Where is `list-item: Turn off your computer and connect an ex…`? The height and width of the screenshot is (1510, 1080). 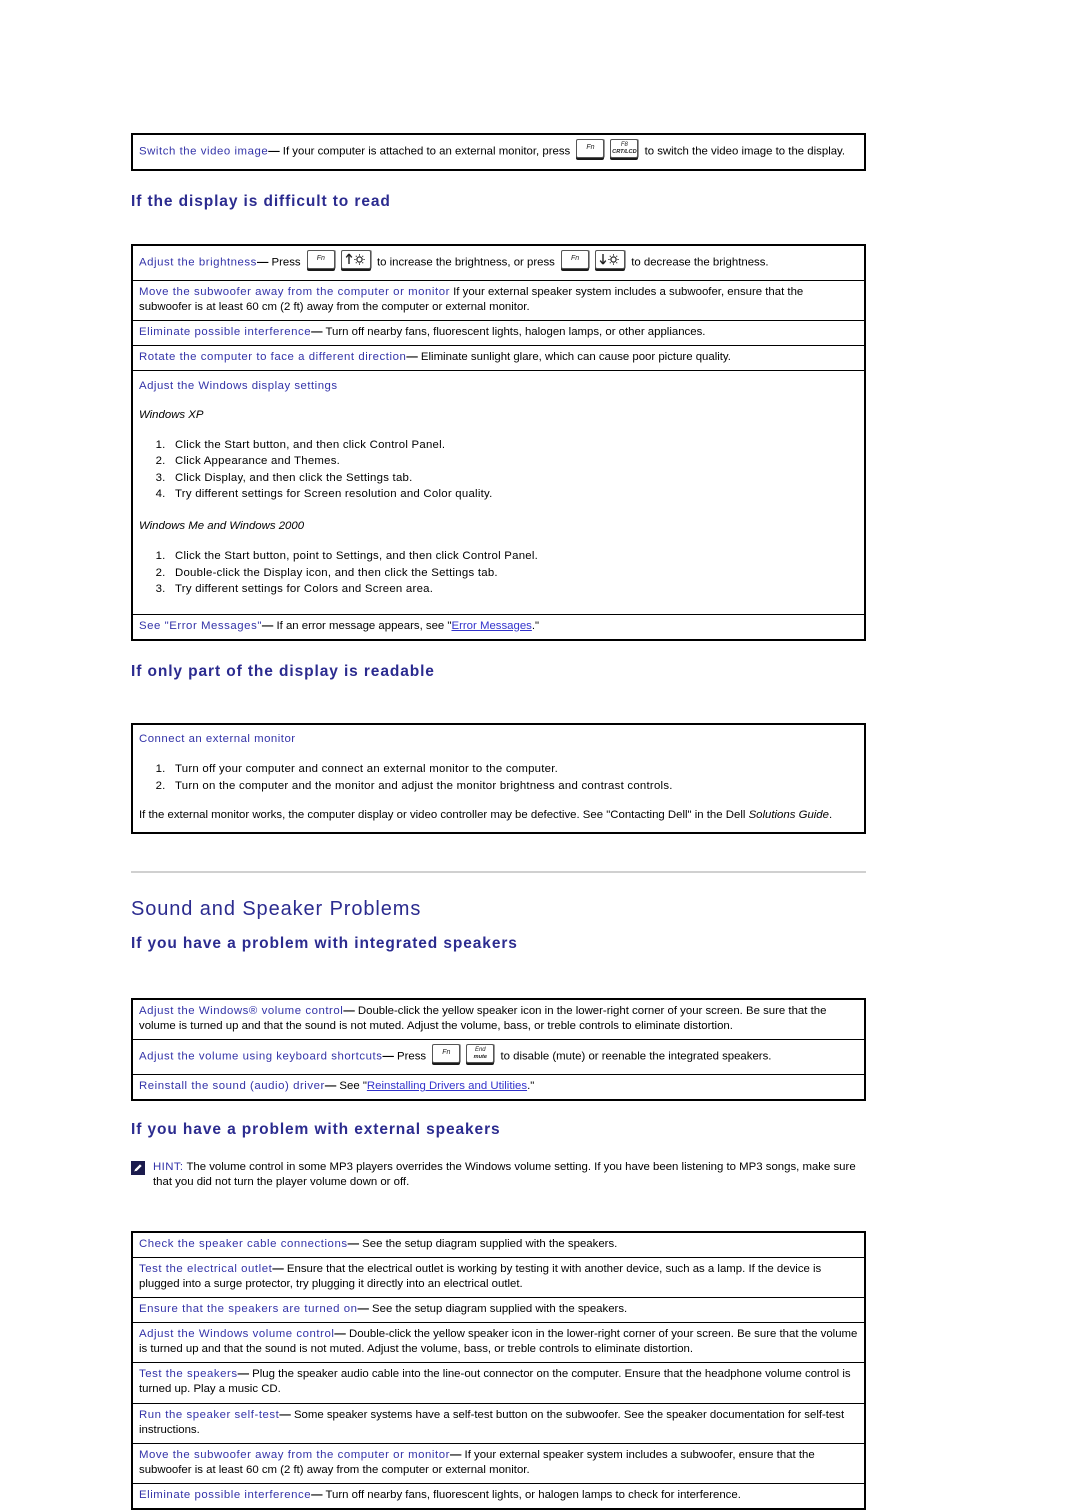
list-item: Turn off your computer and connect an ex… is located at coordinates (513, 769).